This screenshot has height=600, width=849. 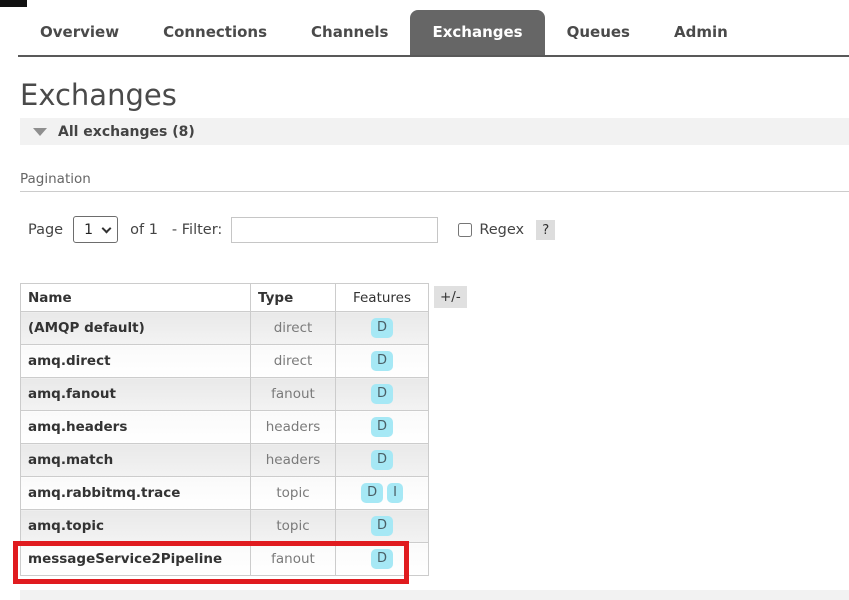 What do you see at coordinates (135, 361) in the screenshot?
I see `exchange-name: amq.direct` at bounding box center [135, 361].